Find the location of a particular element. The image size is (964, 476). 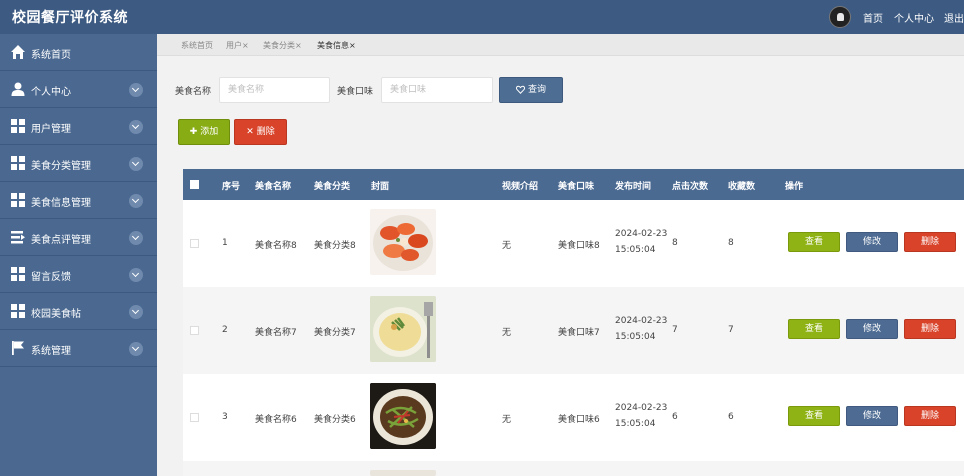

sidebar-item-label: 美食信息管理 is located at coordinates (61, 203).